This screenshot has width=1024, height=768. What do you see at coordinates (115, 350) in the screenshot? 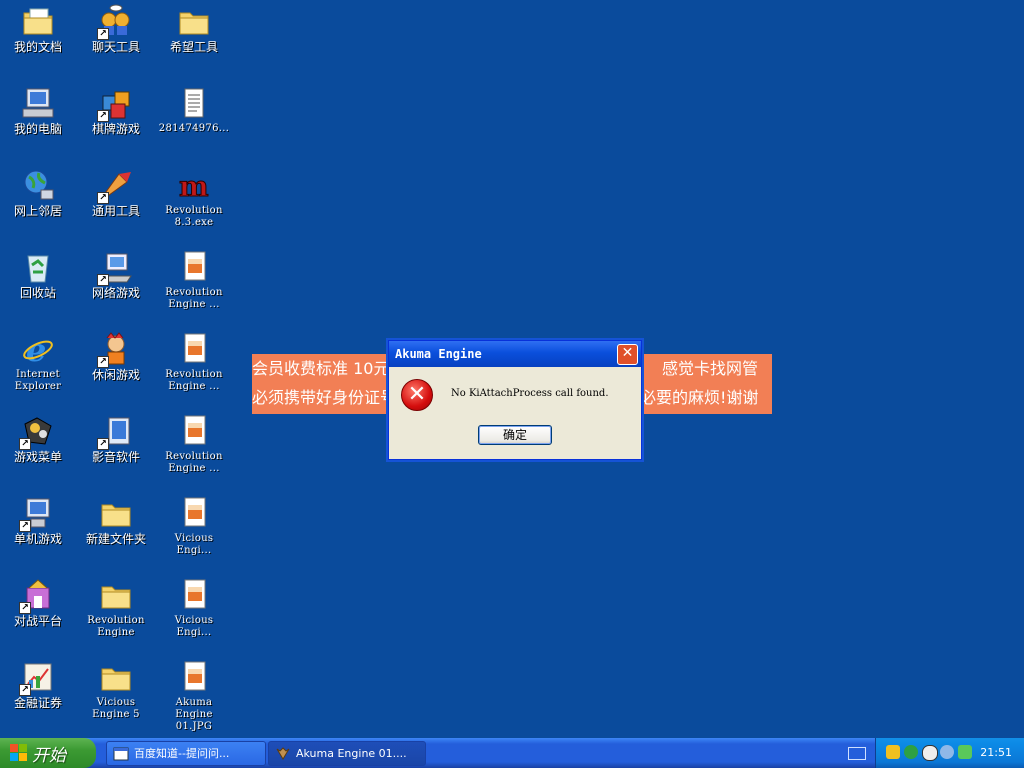
I see `casual-games-icon: ↗` at bounding box center [115, 350].